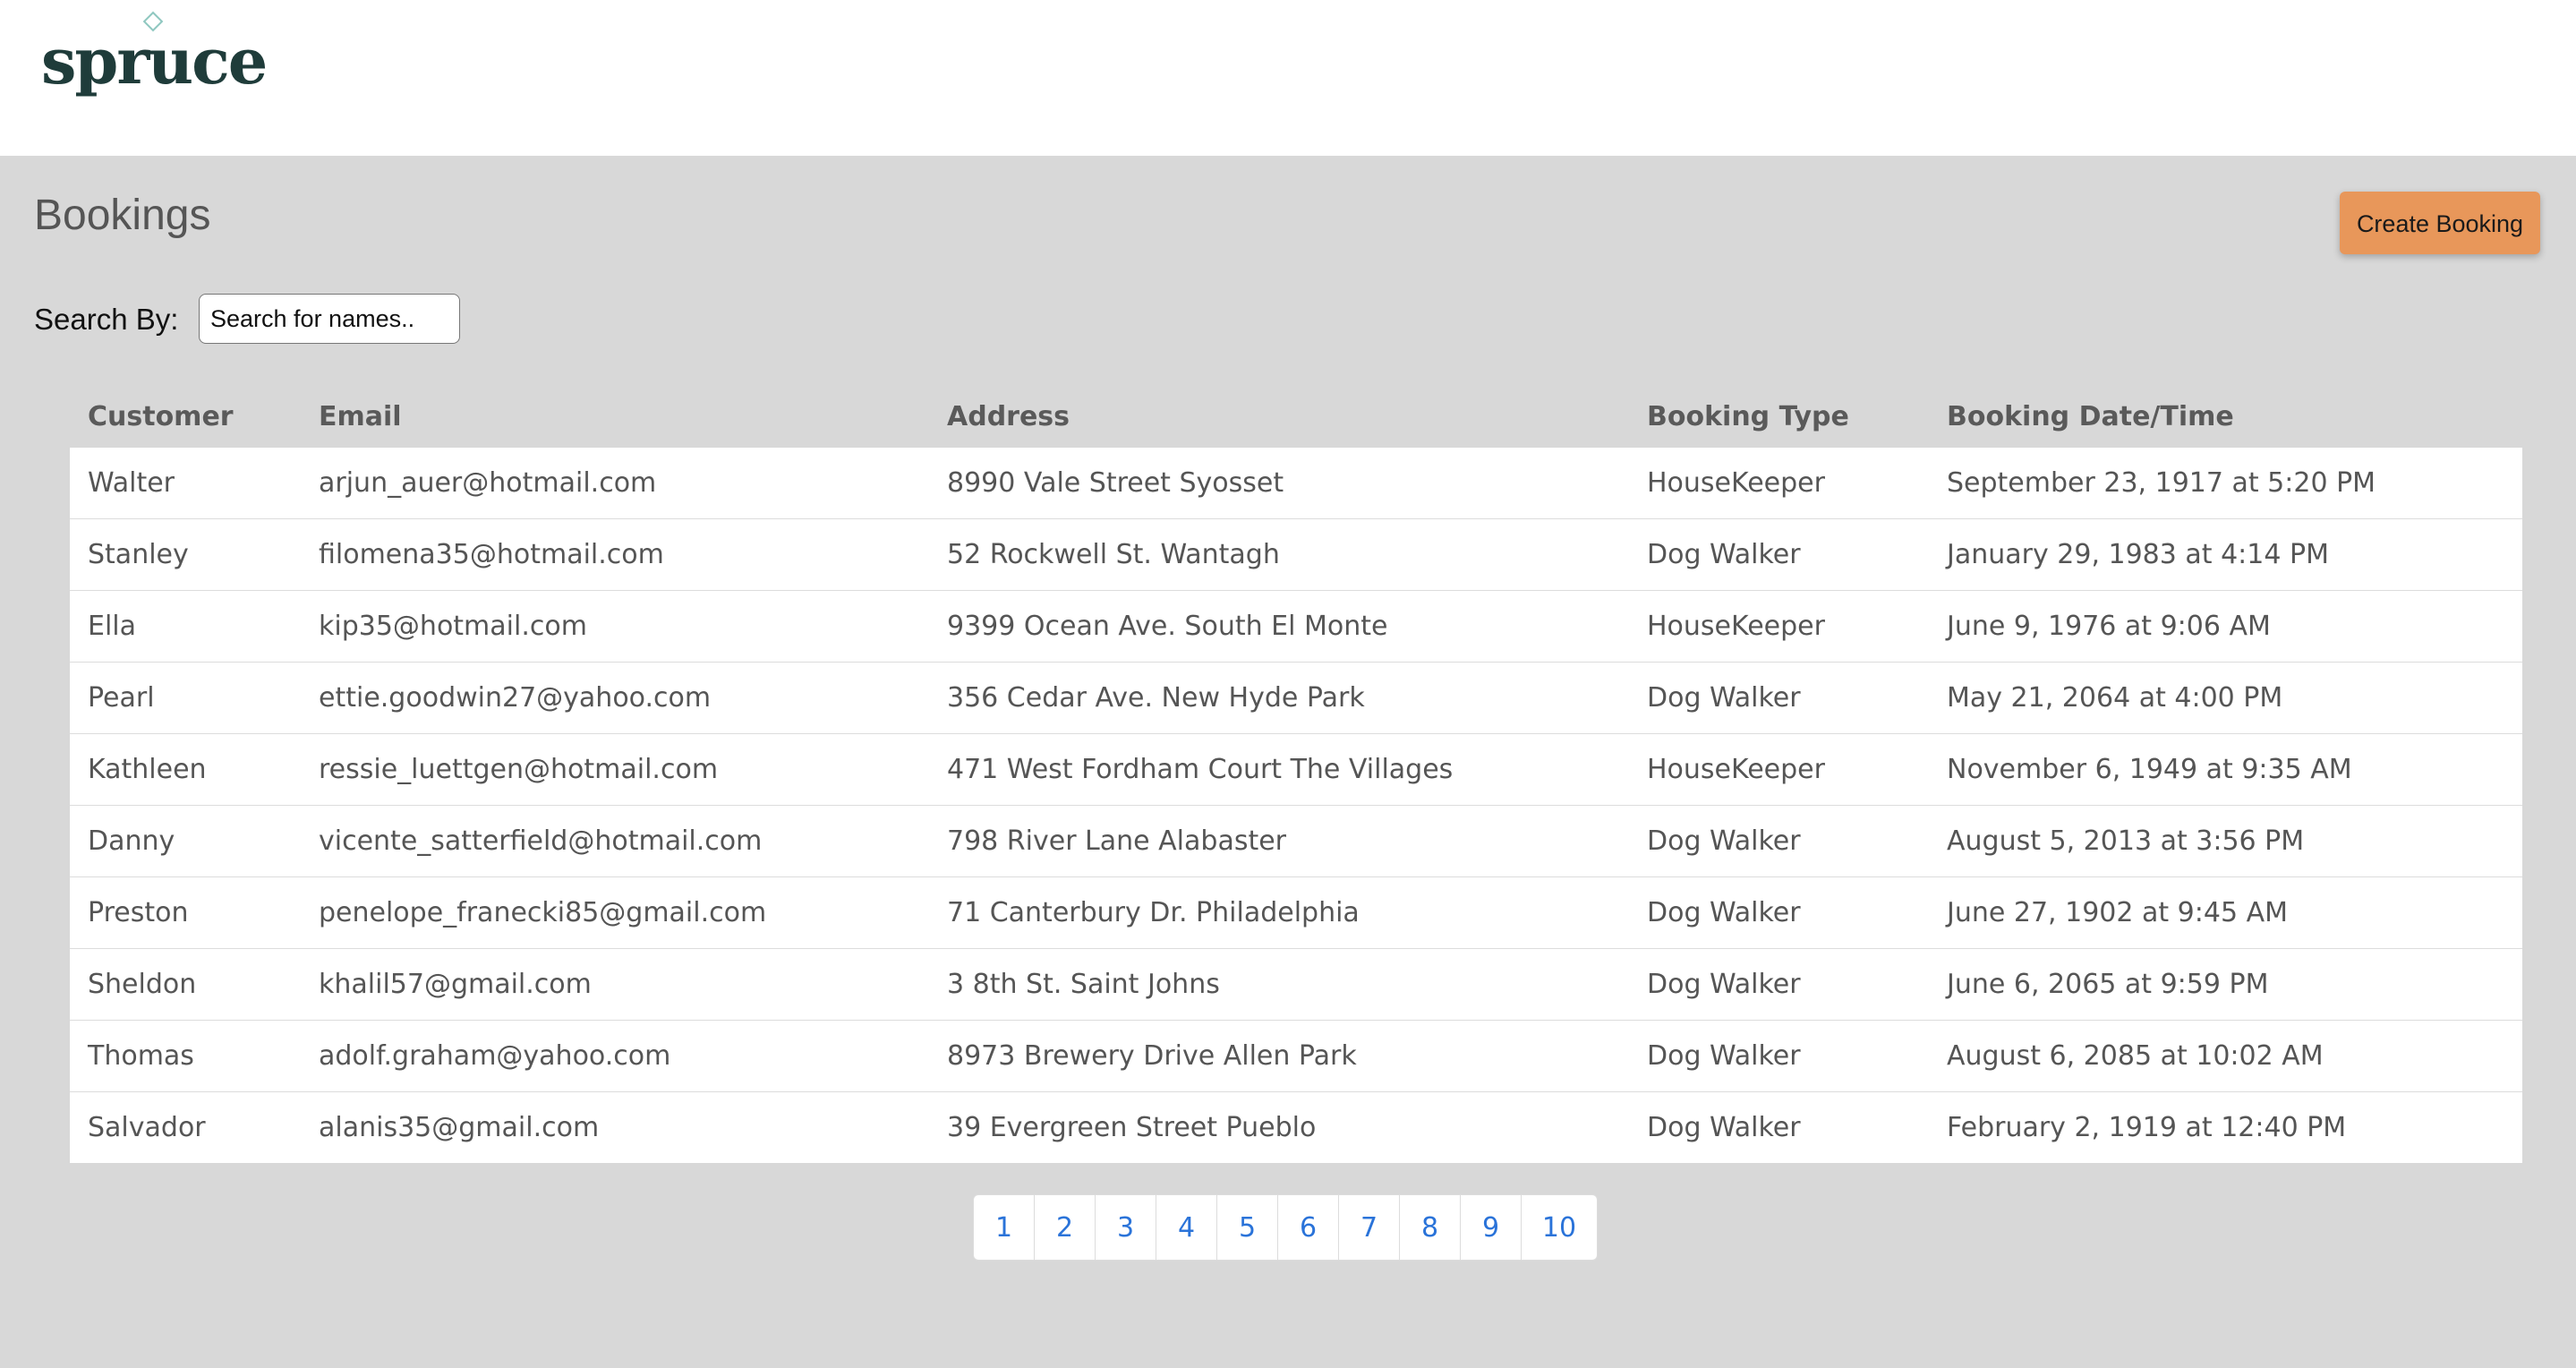 This screenshot has width=2576, height=1368. What do you see at coordinates (329, 319) in the screenshot?
I see `search-input` at bounding box center [329, 319].